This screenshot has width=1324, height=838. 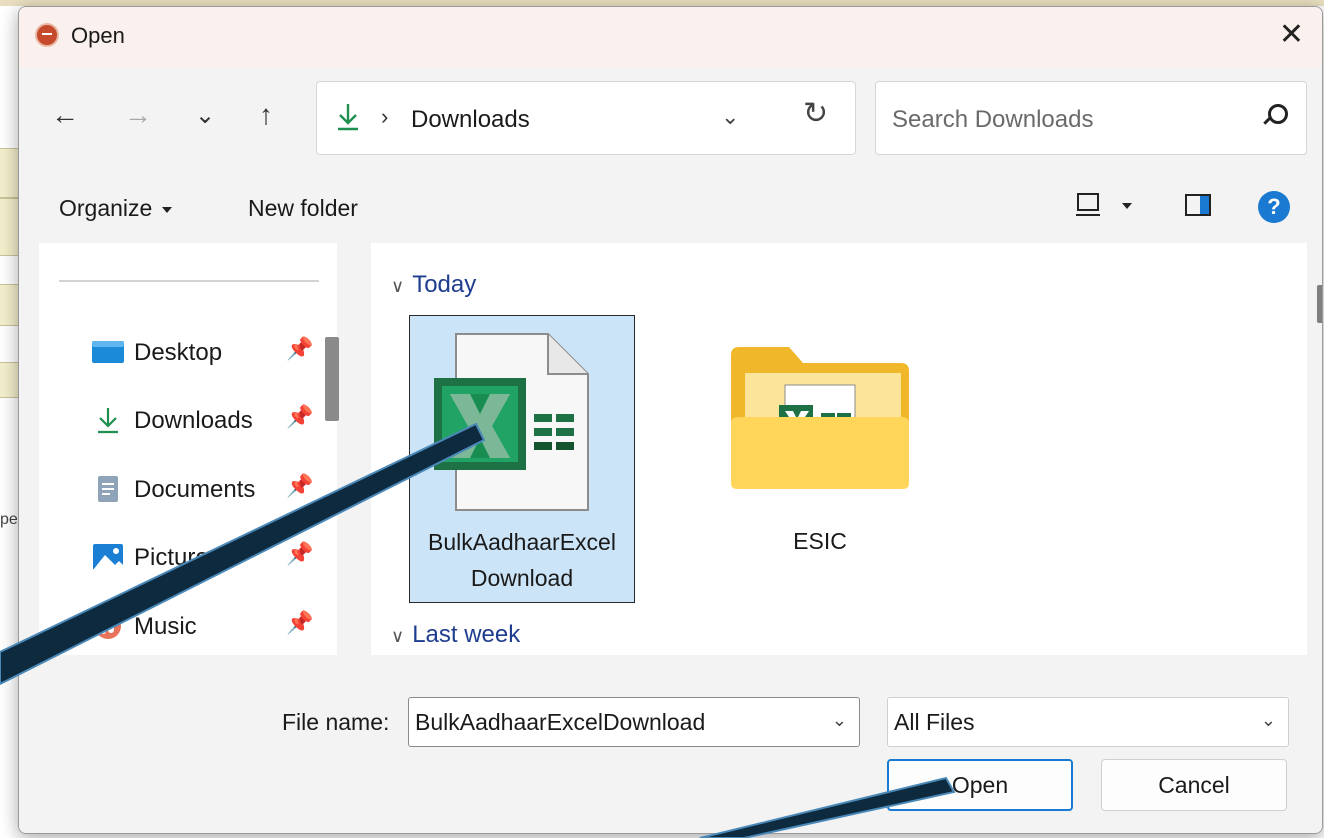 What do you see at coordinates (730, 117) in the screenshot?
I see `address-dropdown-button: ⌄` at bounding box center [730, 117].